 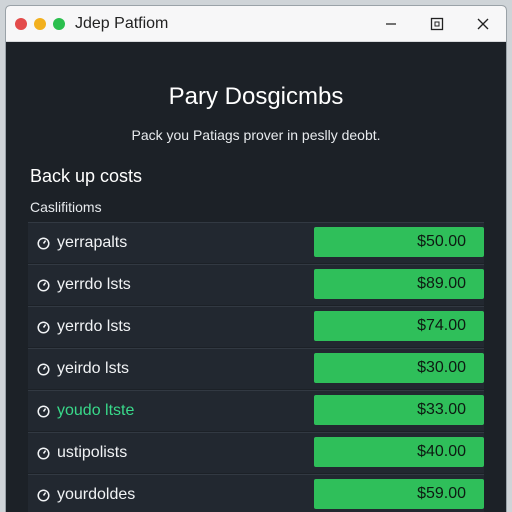 What do you see at coordinates (92, 242) in the screenshot?
I see `row-label: yerrapalts` at bounding box center [92, 242].